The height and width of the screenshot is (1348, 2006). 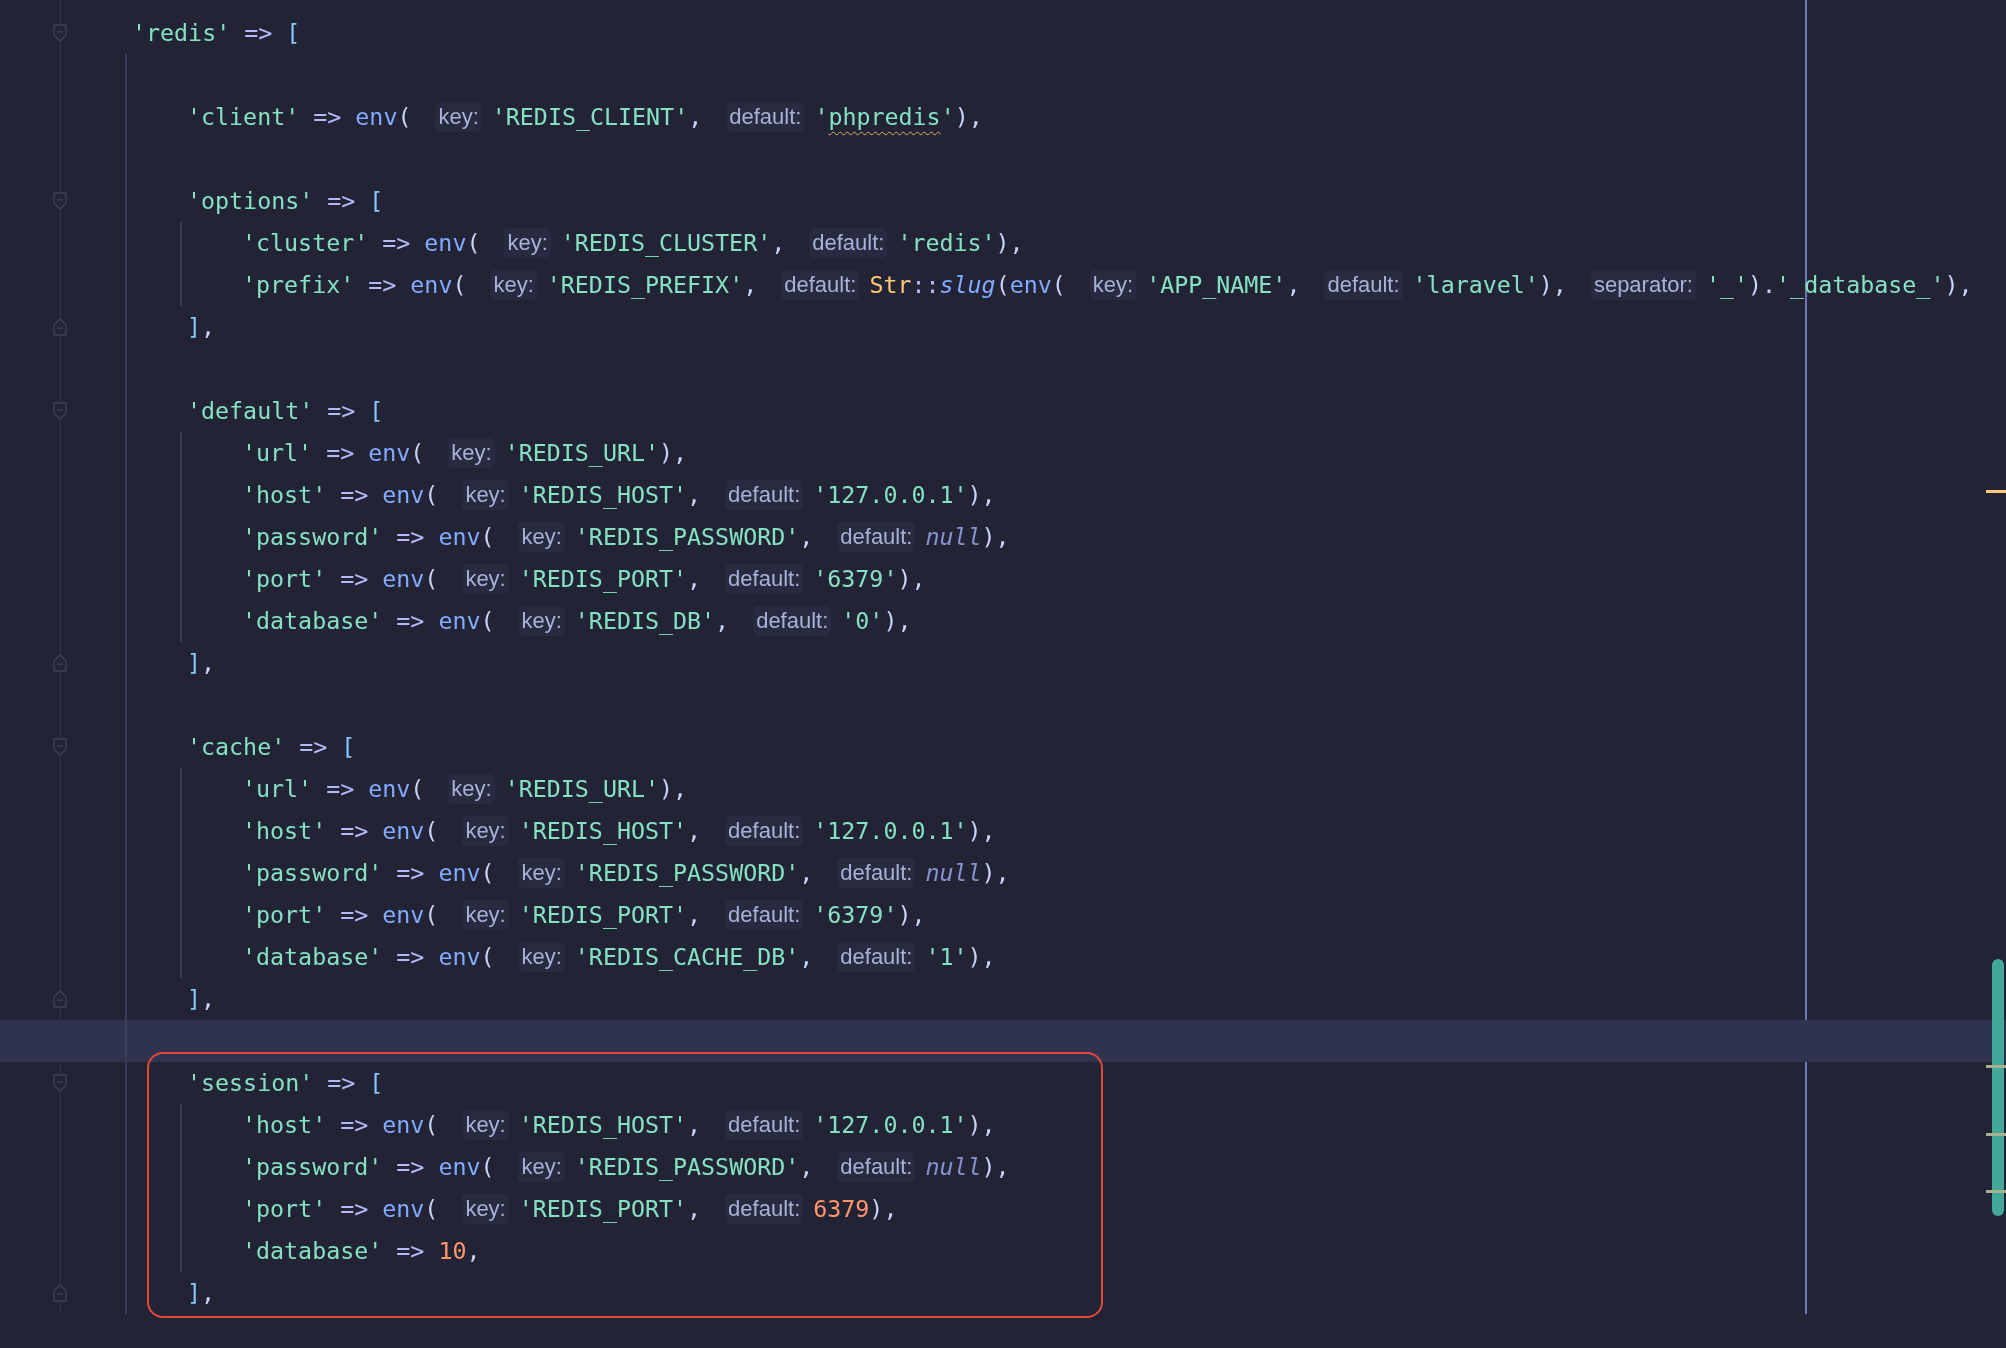 What do you see at coordinates (271, 747) in the screenshot?
I see `code-line: 'cache' => [` at bounding box center [271, 747].